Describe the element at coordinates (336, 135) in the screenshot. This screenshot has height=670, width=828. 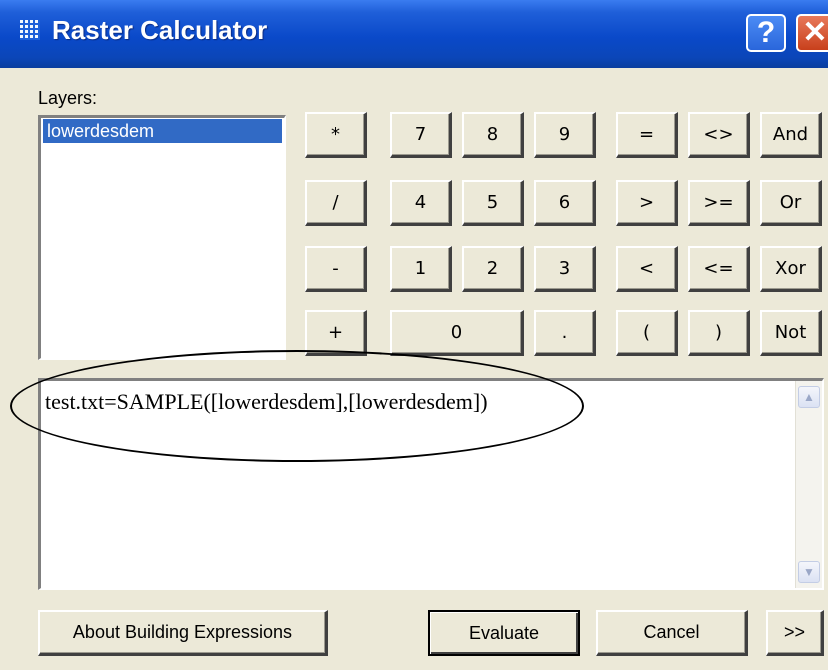
I see `multiply-button: *` at that location.